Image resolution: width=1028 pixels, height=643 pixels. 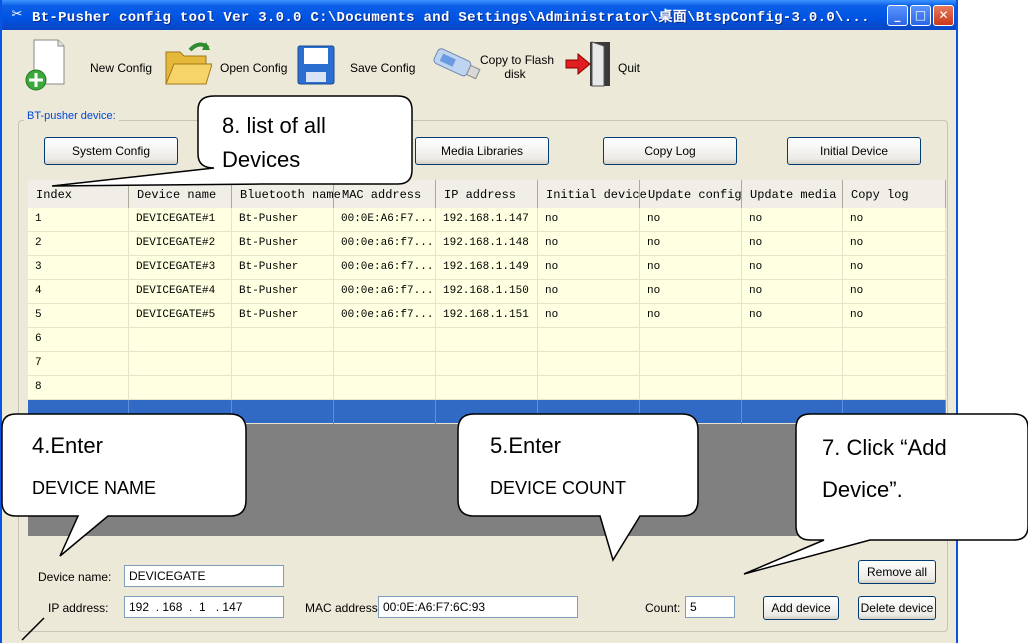 I want to click on add-device-button: Add device, so click(x=801, y=608).